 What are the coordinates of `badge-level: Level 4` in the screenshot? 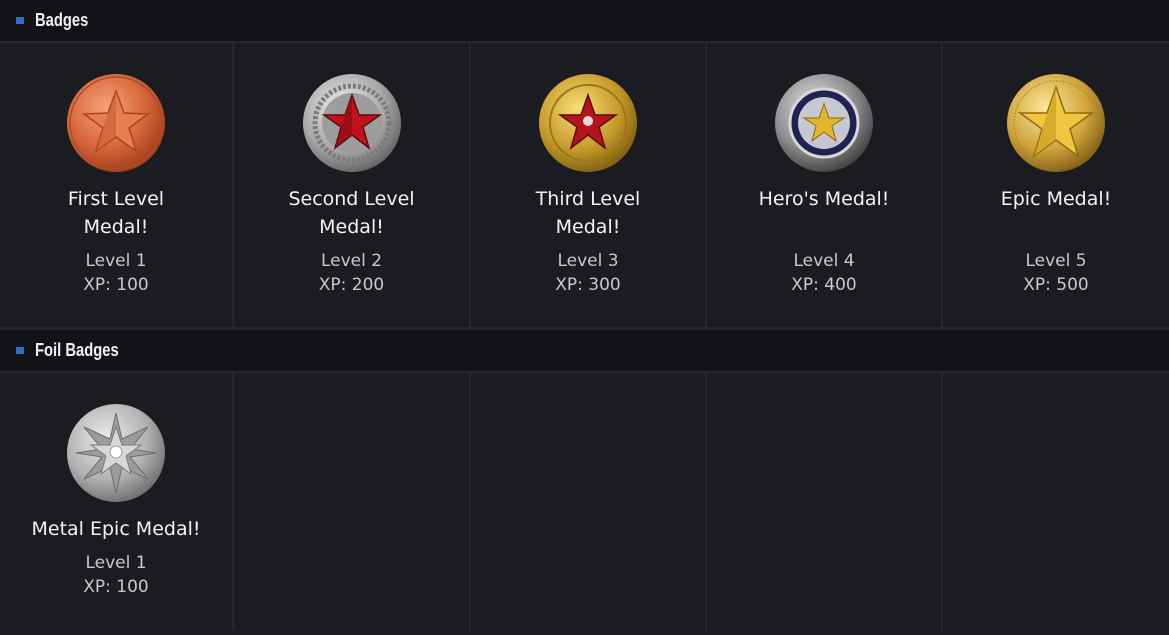 It's located at (824, 261).